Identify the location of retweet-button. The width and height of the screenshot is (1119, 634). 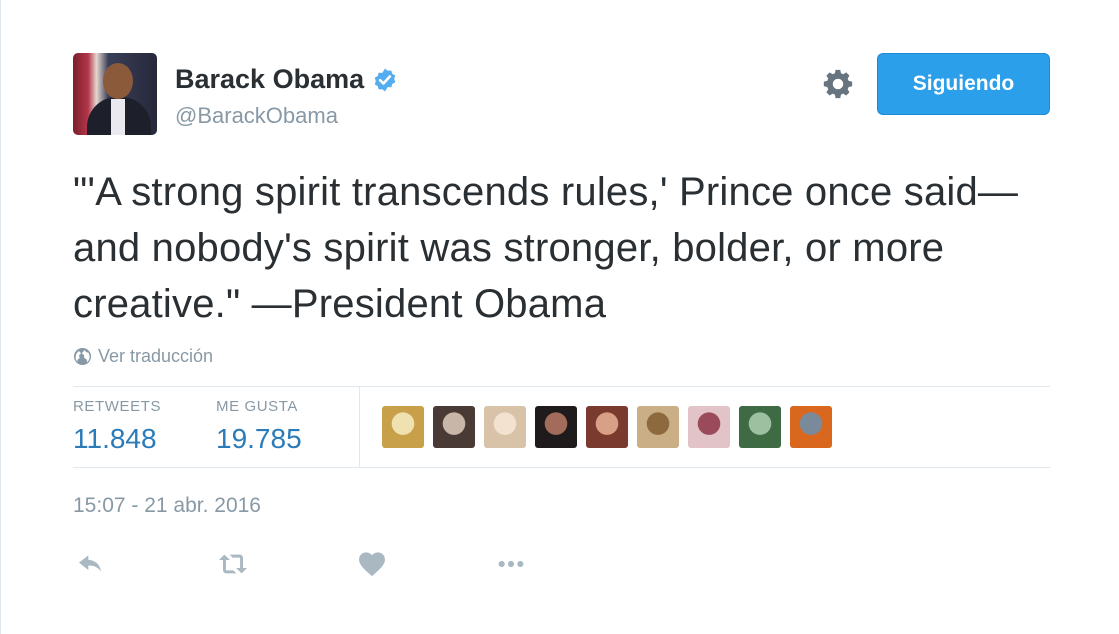
(233, 564).